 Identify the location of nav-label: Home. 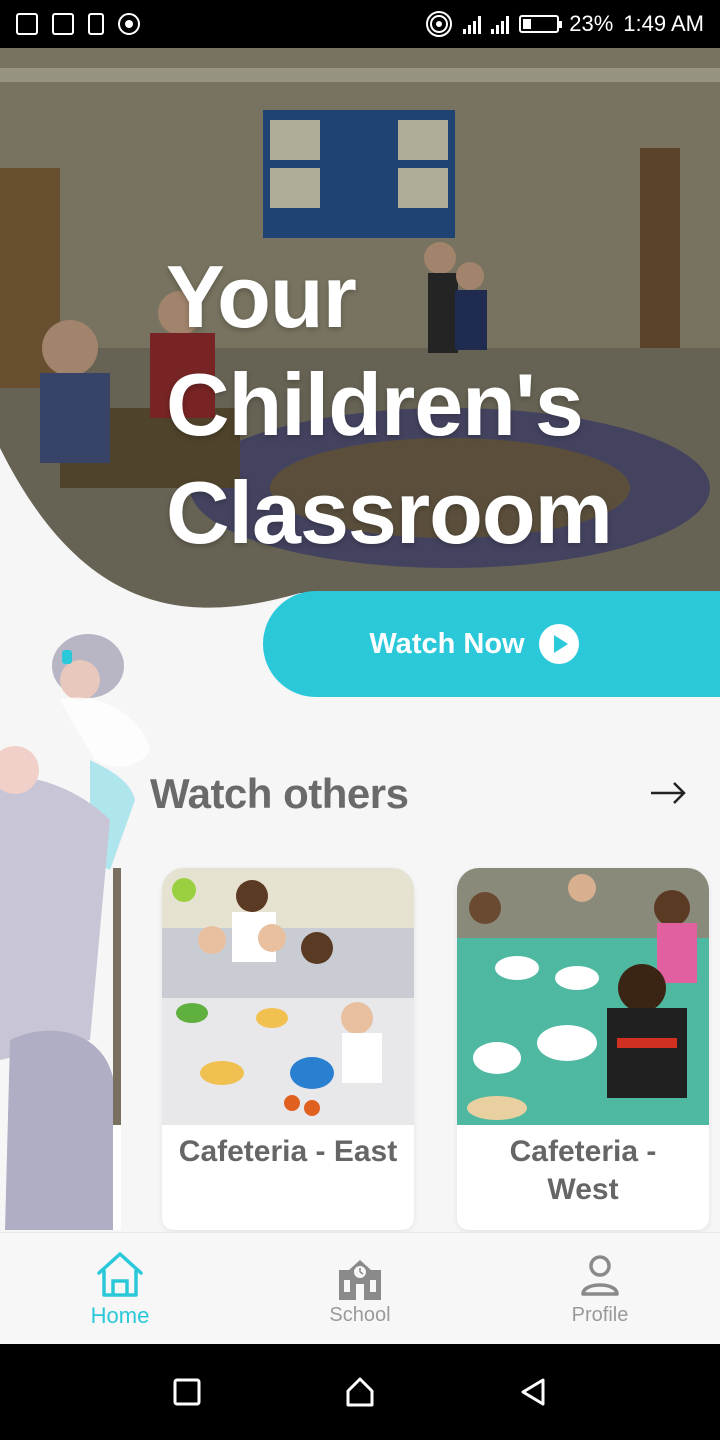
(120, 1315).